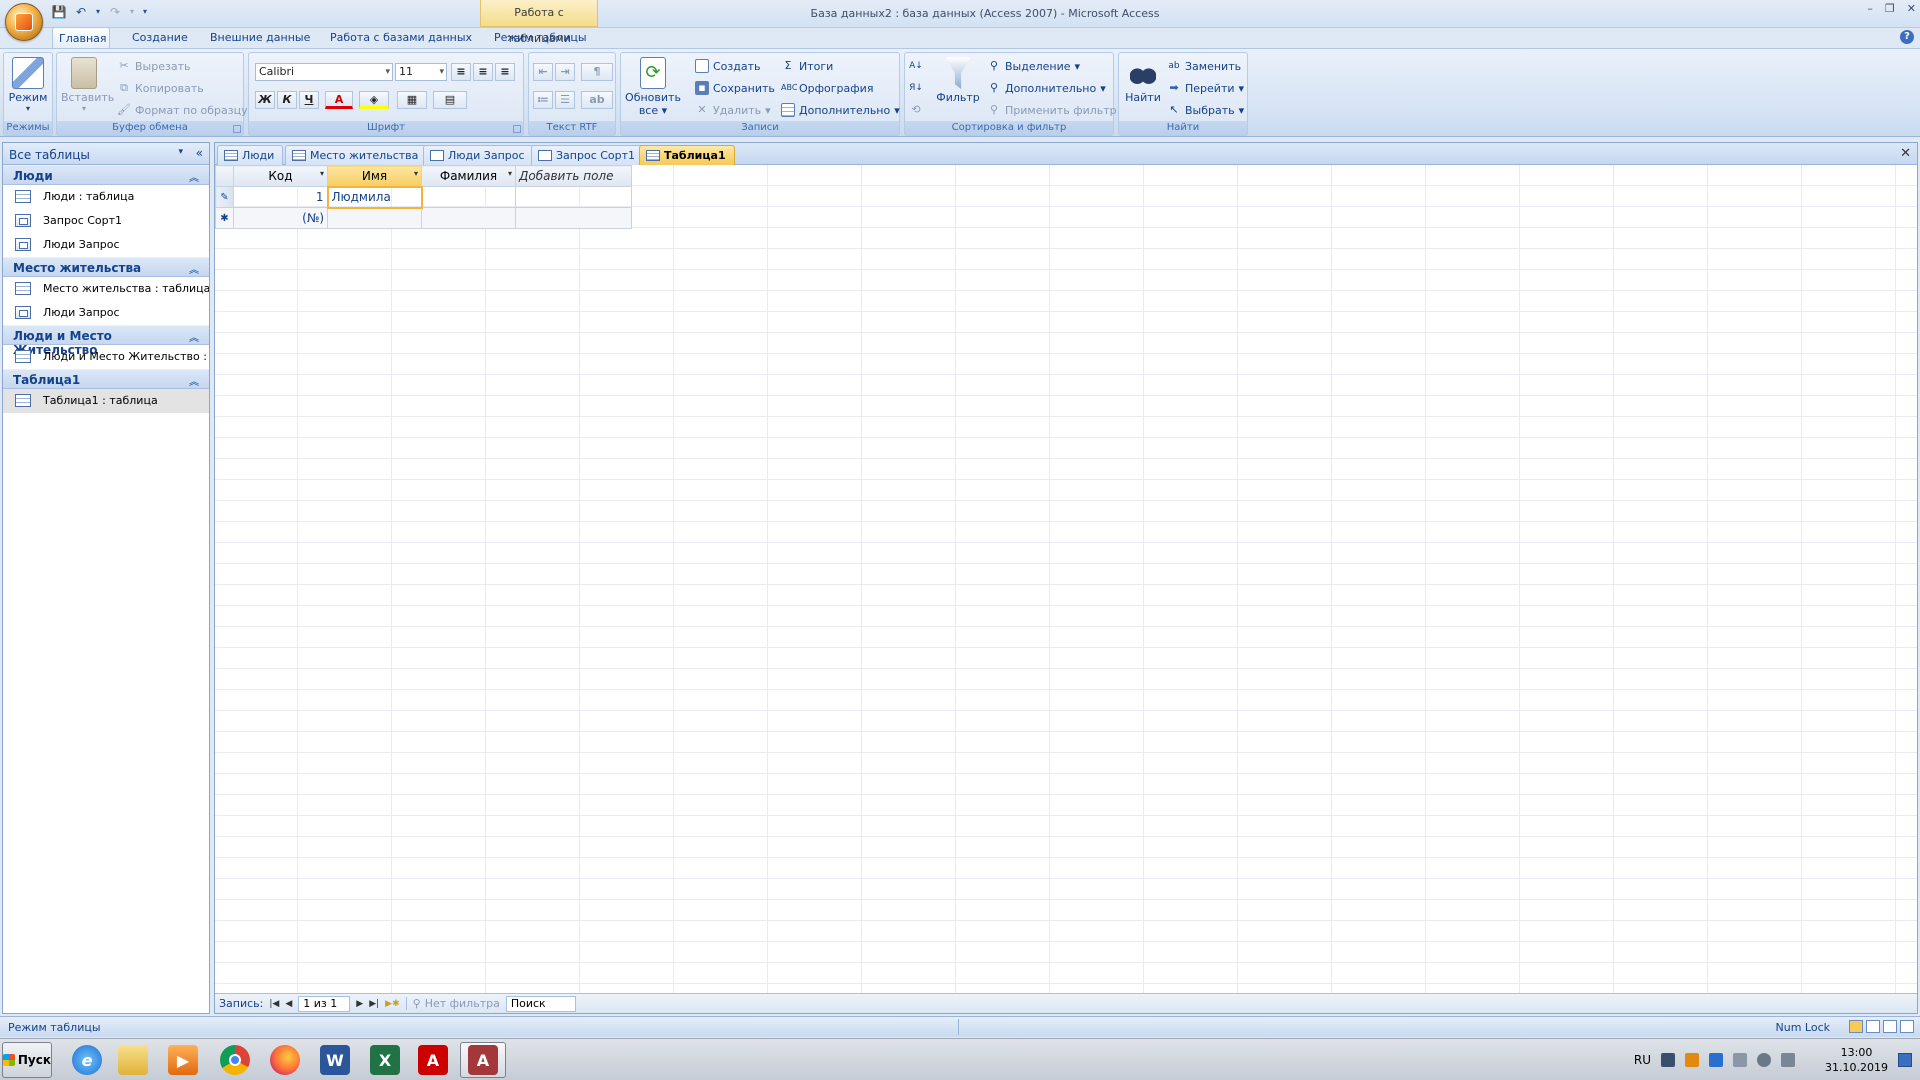 The image size is (1920, 1080). I want to click on more-records-button: Дополнительно ▾, so click(840, 110).